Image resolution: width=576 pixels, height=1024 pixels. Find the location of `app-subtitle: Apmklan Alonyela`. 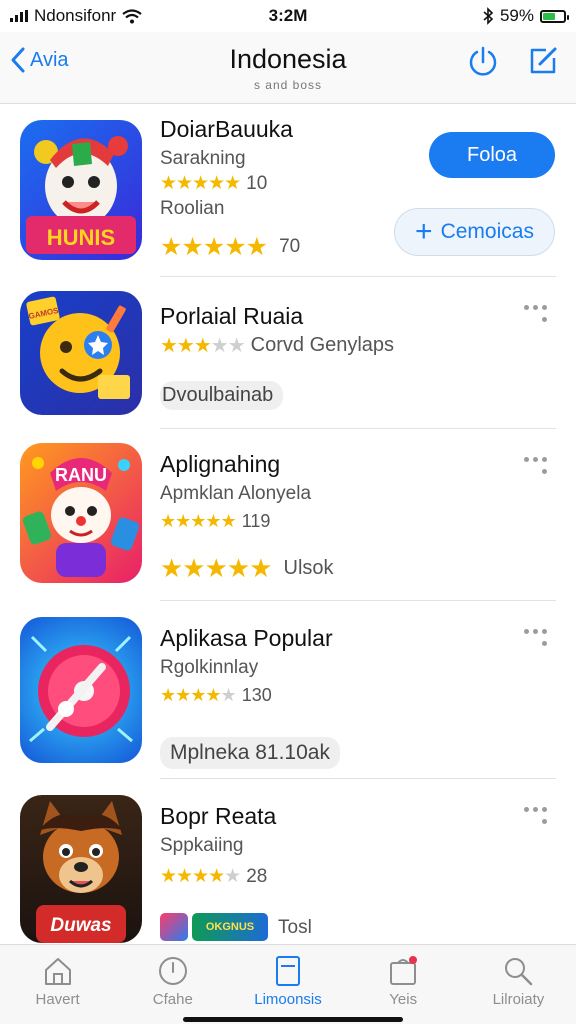

app-subtitle: Apmklan Alonyela is located at coordinates (236, 493).